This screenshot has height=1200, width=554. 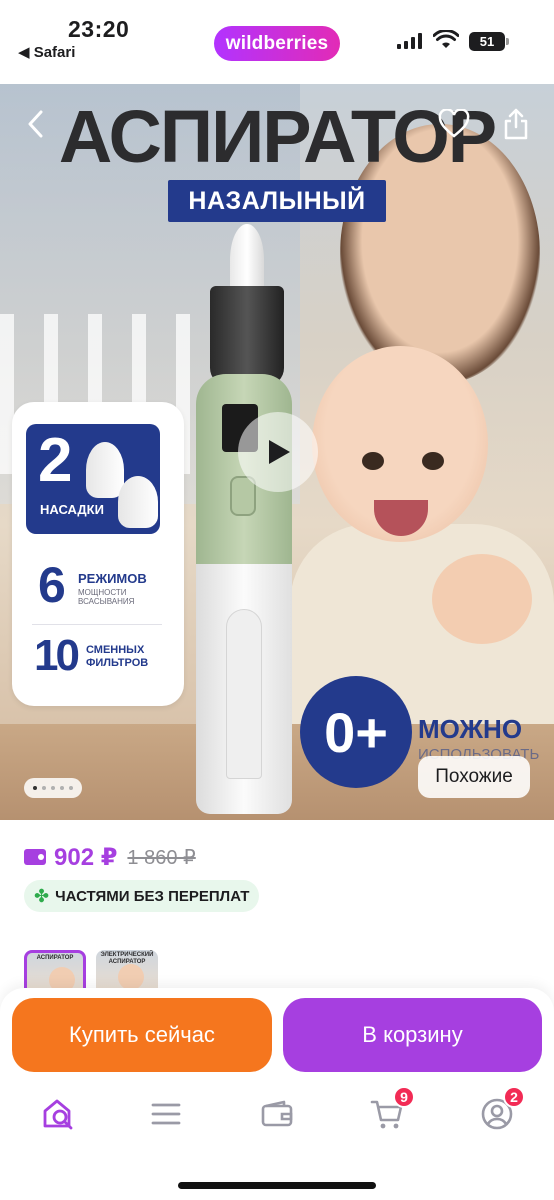 What do you see at coordinates (152, 896) in the screenshot?
I see `installment-label: ЧАСТЯМИ БЕЗ ПЕРЕПЛАТ` at bounding box center [152, 896].